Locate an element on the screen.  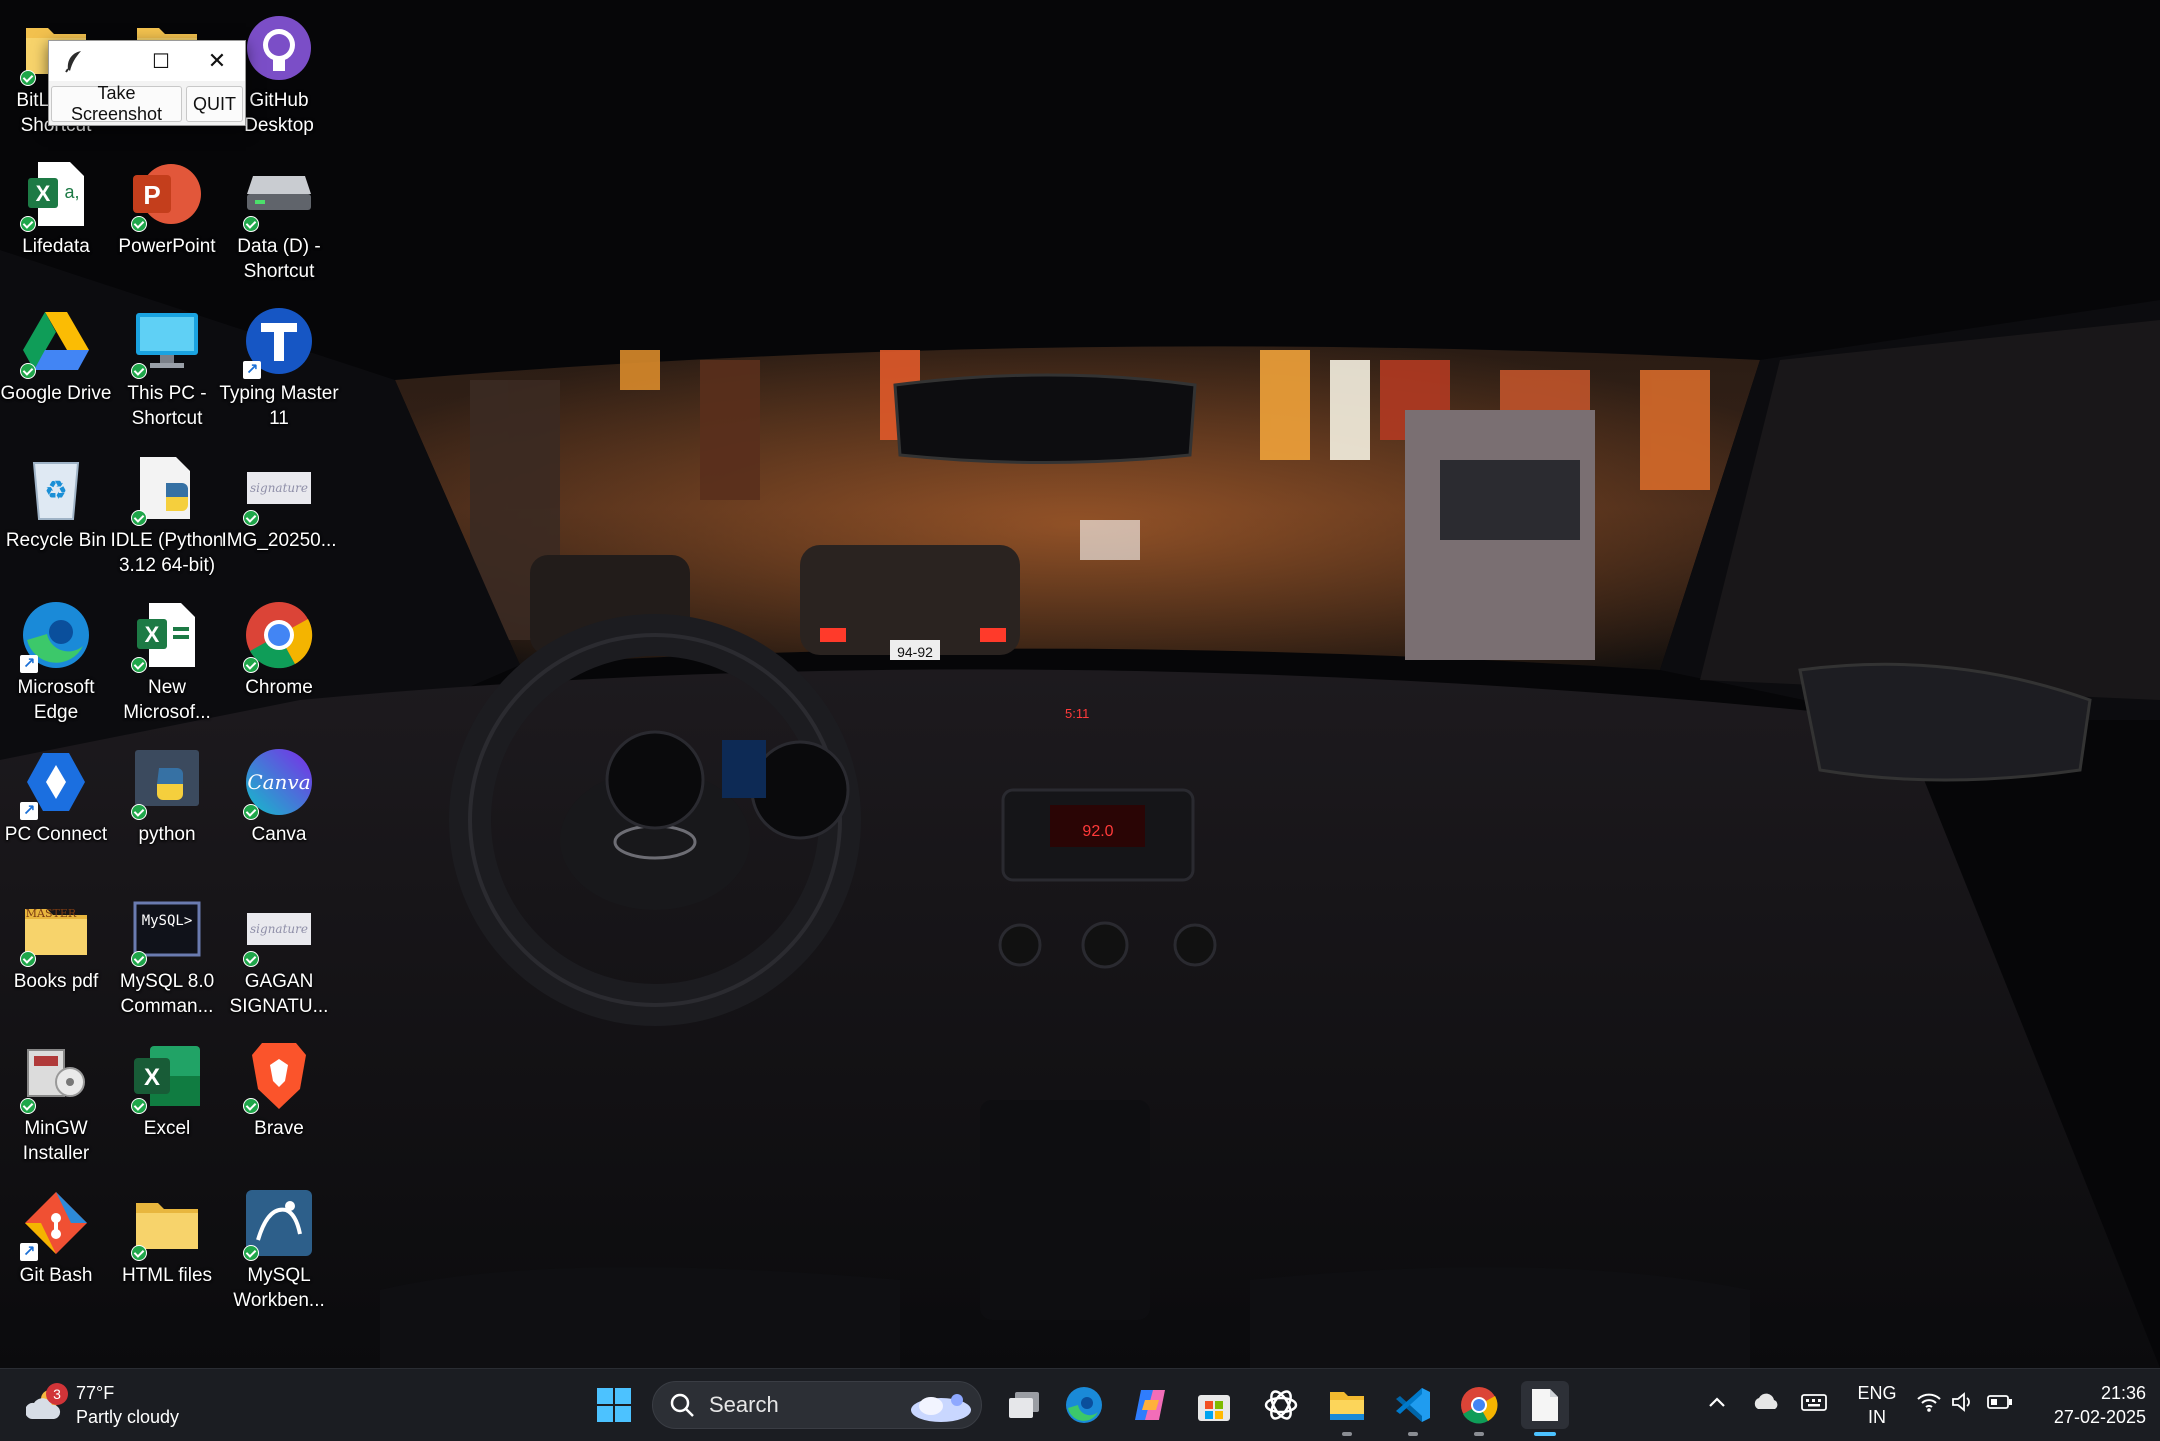
close-button: ✕ is located at coordinates (217, 61).